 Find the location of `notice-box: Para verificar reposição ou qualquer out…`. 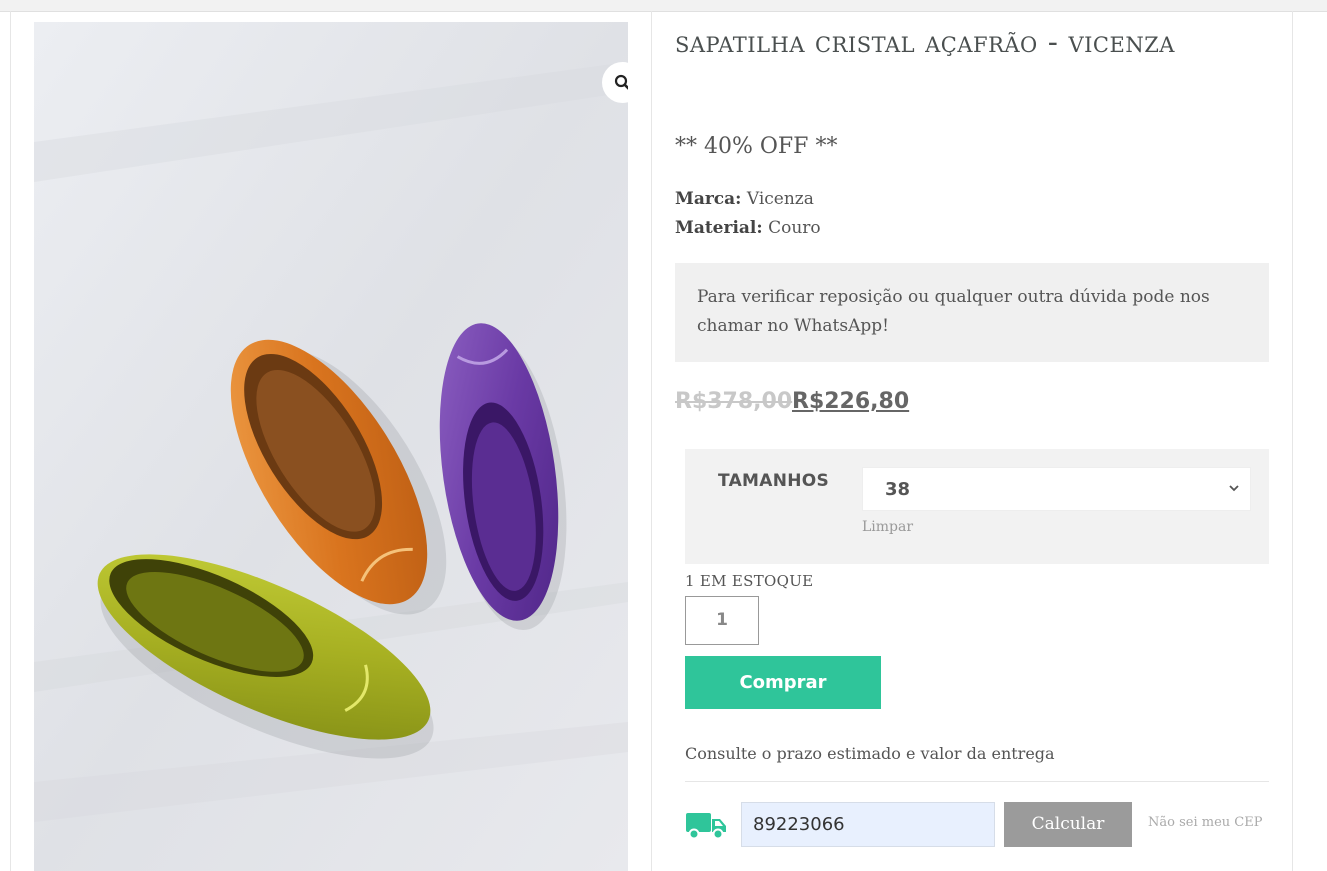

notice-box: Para verificar reposição ou qualquer out… is located at coordinates (972, 312).